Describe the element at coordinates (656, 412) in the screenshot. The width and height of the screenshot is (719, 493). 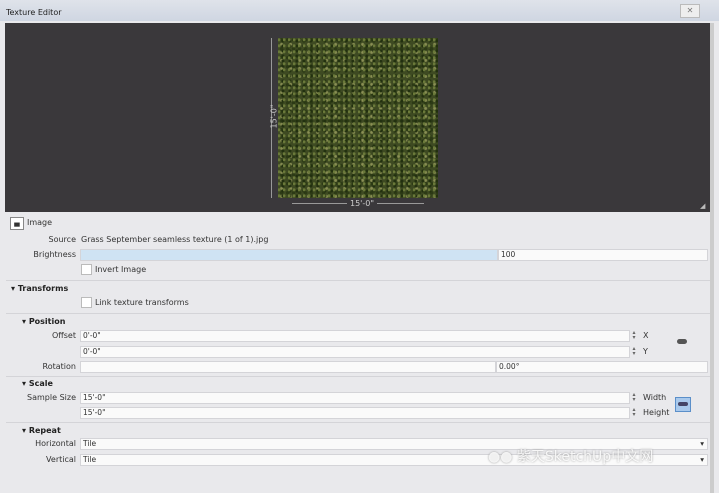
I see `height-label: Height` at that location.